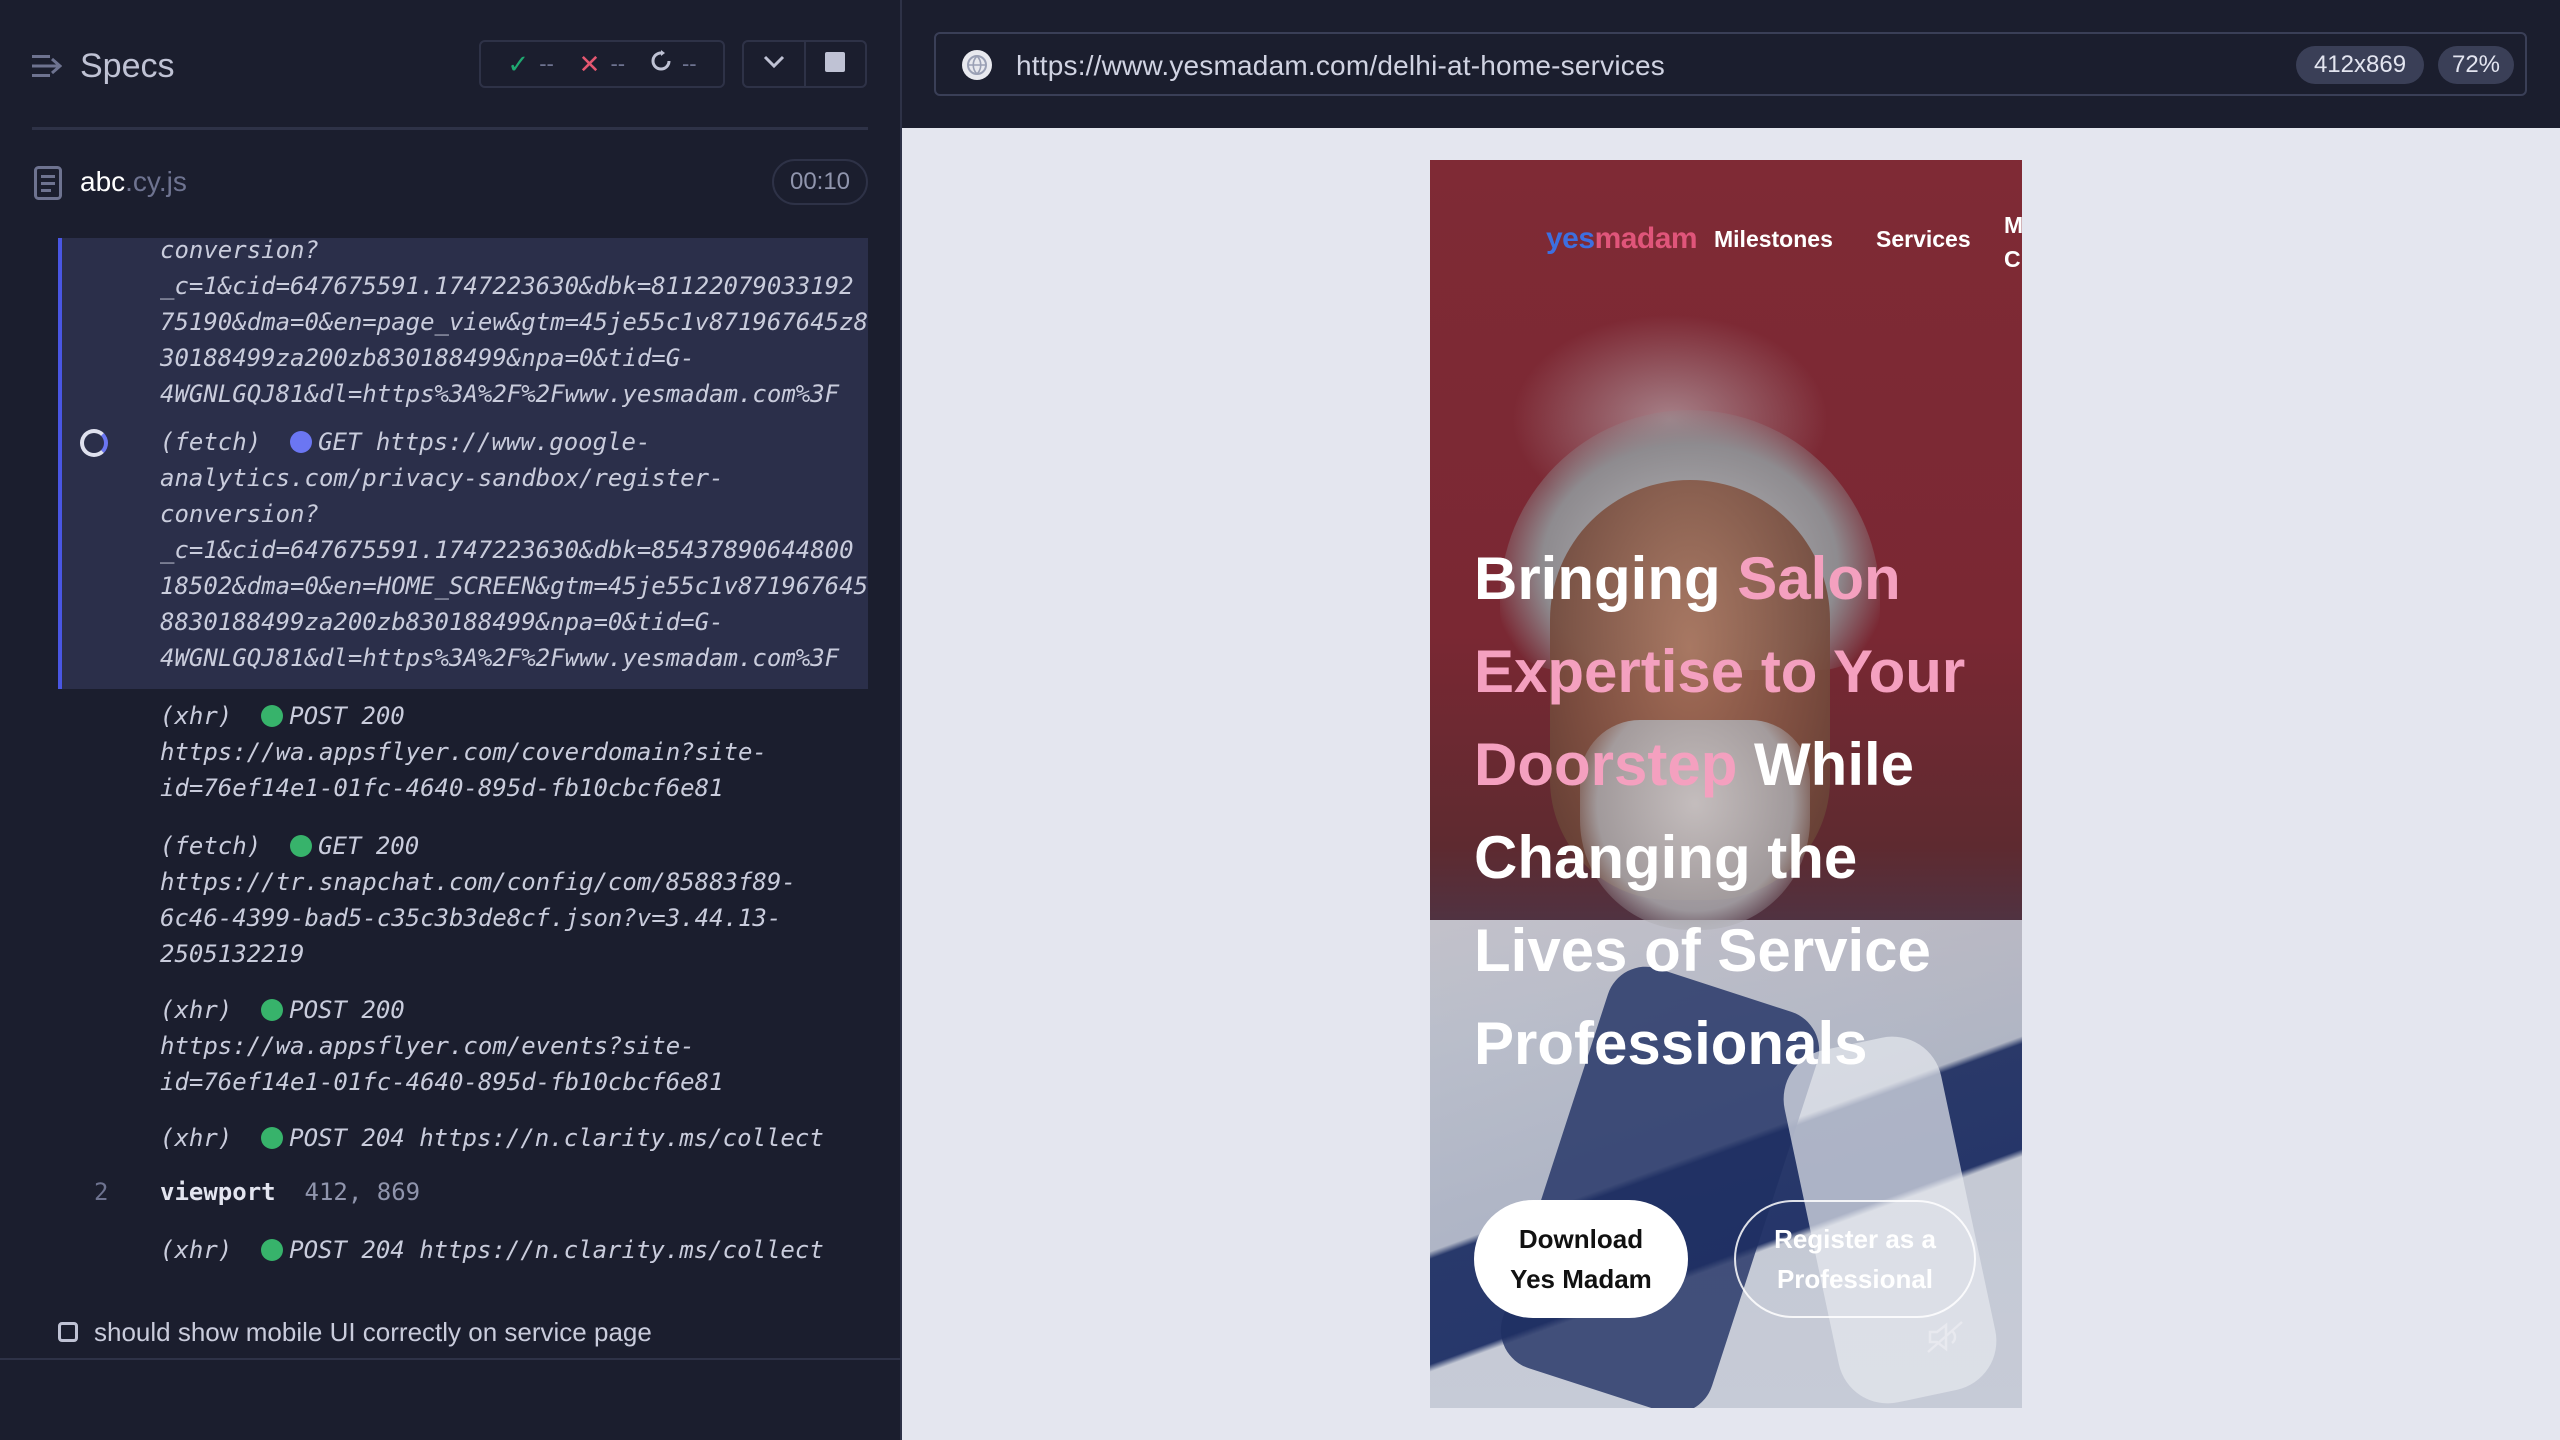  What do you see at coordinates (48, 185) in the screenshot?
I see `file-icon` at bounding box center [48, 185].